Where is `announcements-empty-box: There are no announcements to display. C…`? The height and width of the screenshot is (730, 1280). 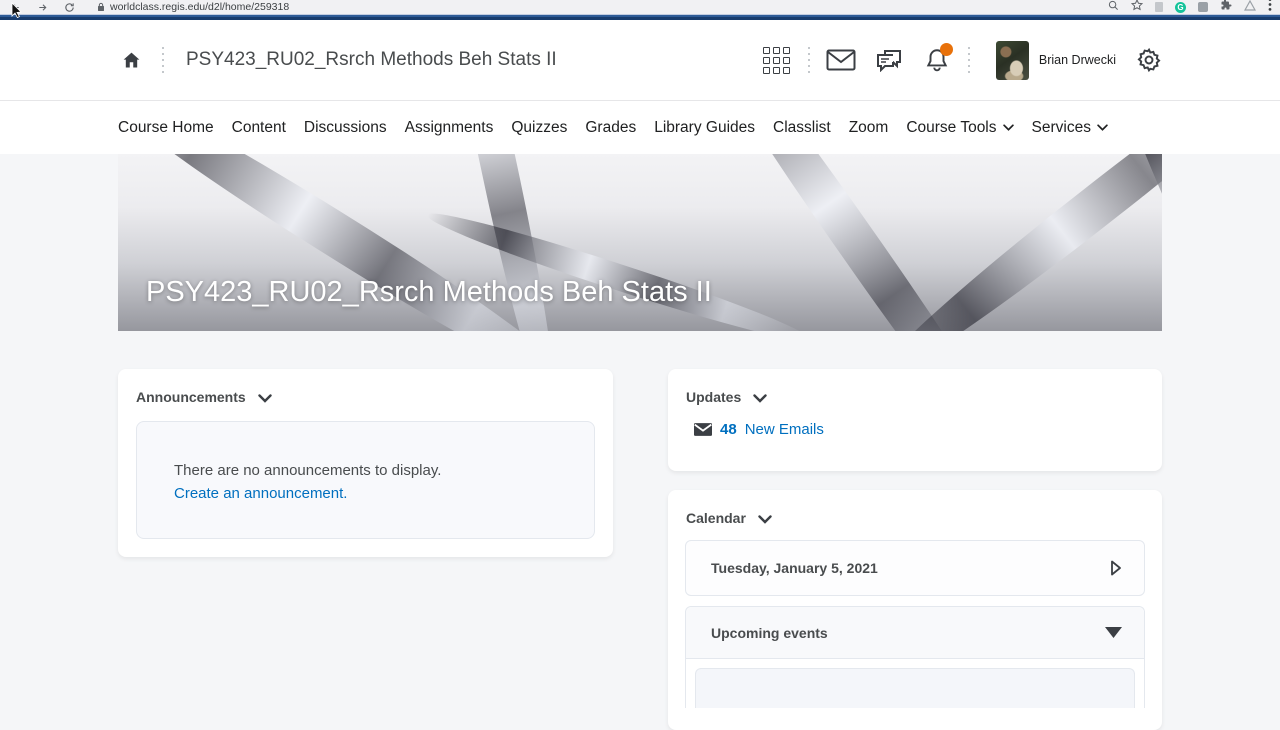 announcements-empty-box: There are no announcements to display. C… is located at coordinates (365, 480).